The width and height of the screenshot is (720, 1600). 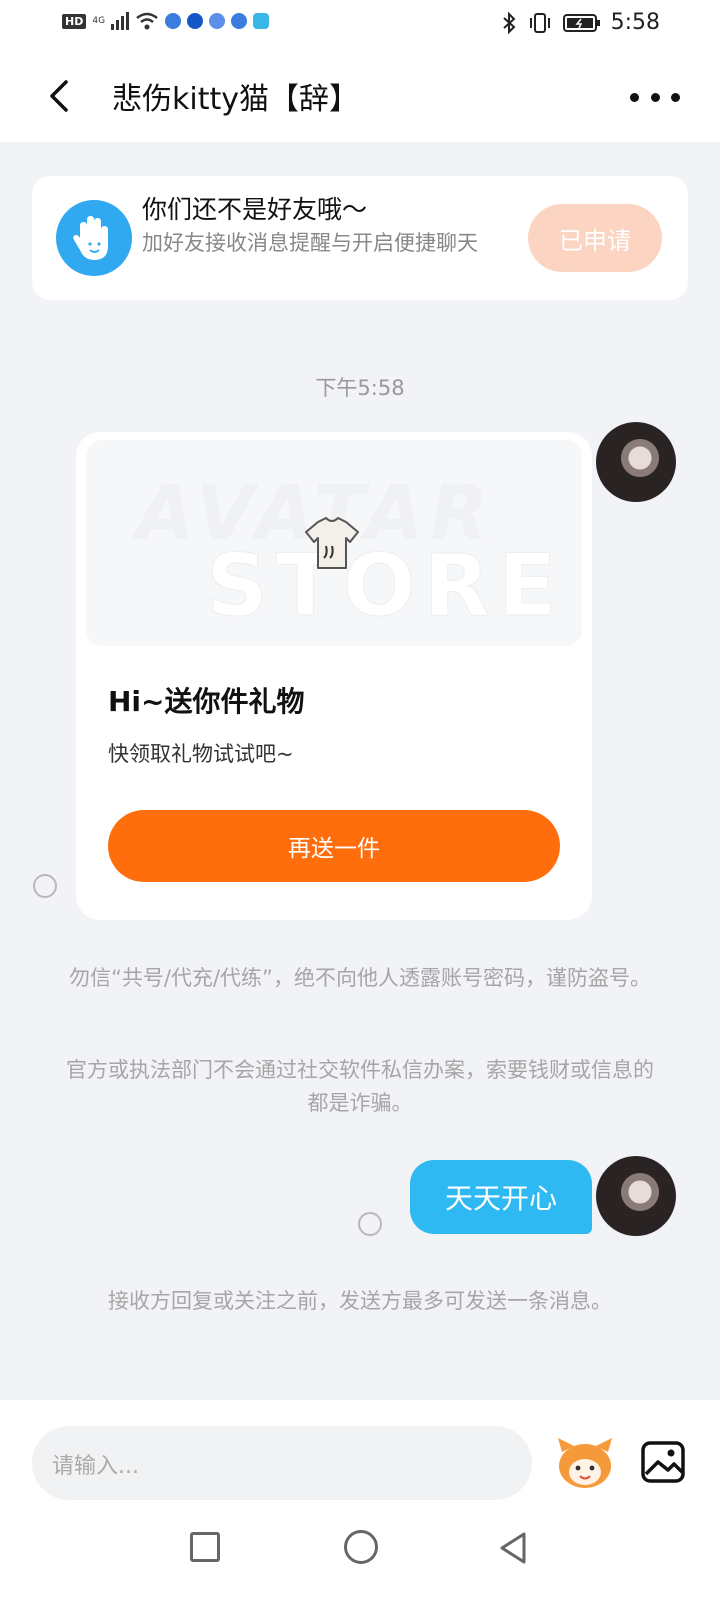 What do you see at coordinates (361, 1547) in the screenshot?
I see `home-button` at bounding box center [361, 1547].